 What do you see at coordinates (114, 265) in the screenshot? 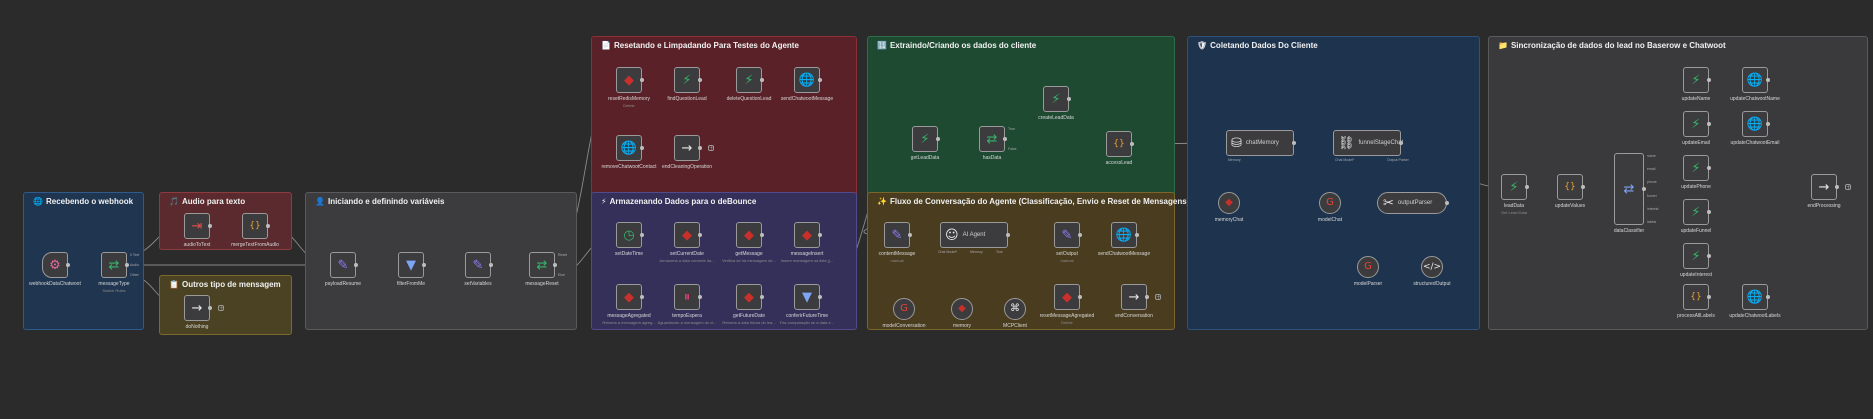
I see `node-messageType: ⇄` at bounding box center [114, 265].